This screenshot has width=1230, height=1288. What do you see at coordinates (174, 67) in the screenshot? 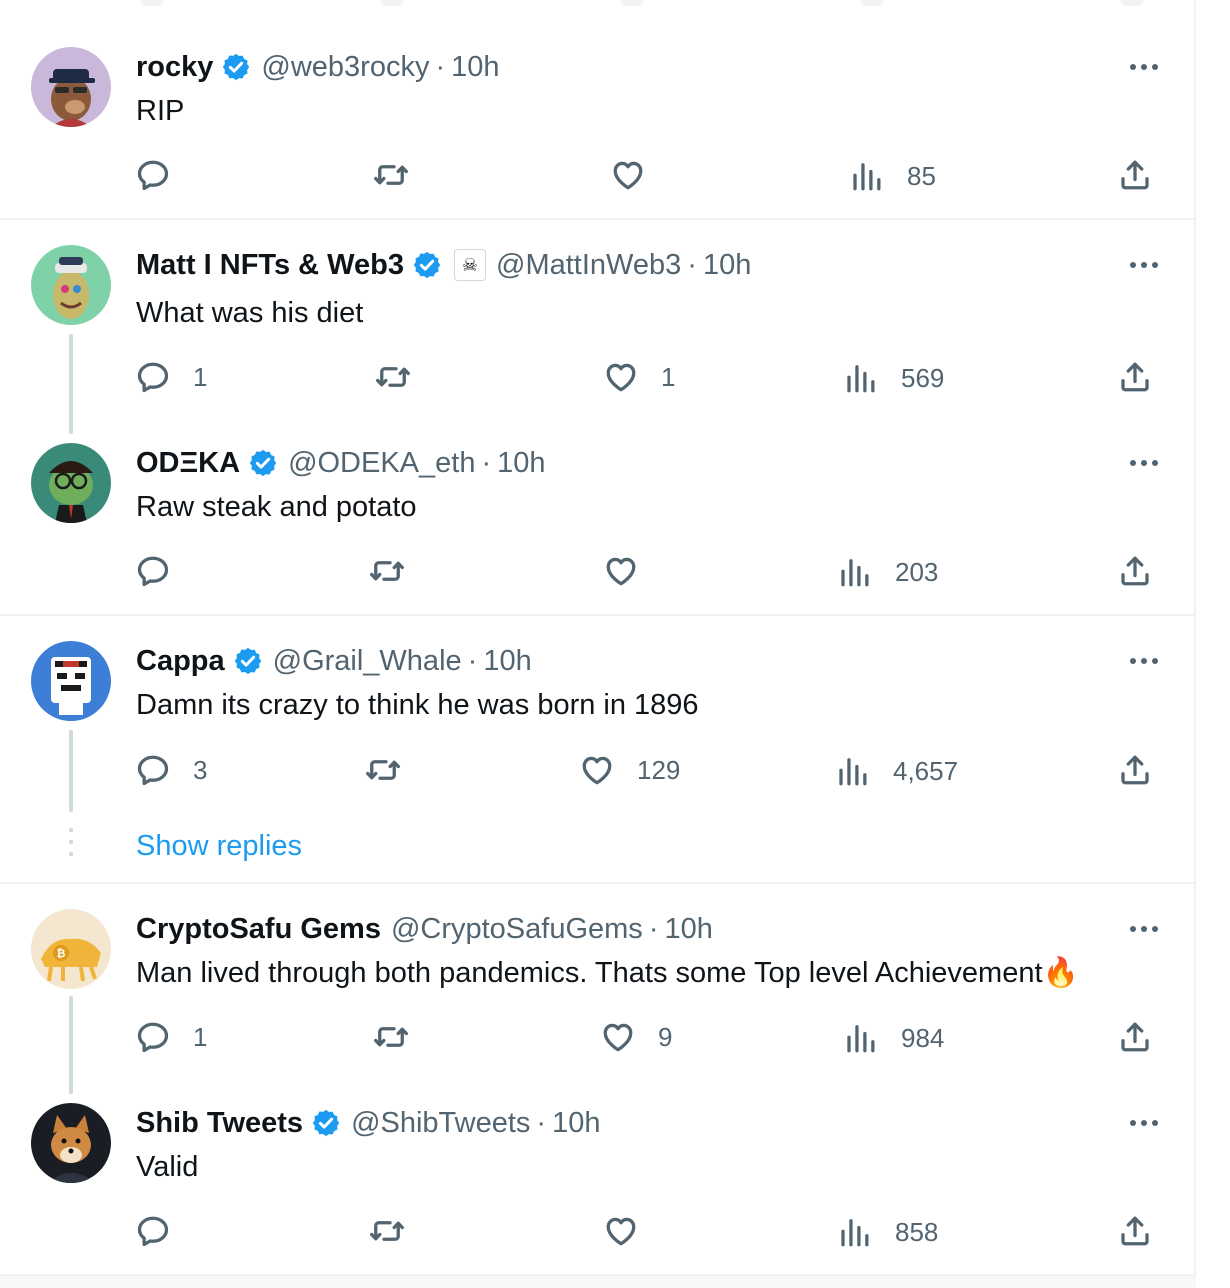
I see `display-name: rocky` at bounding box center [174, 67].